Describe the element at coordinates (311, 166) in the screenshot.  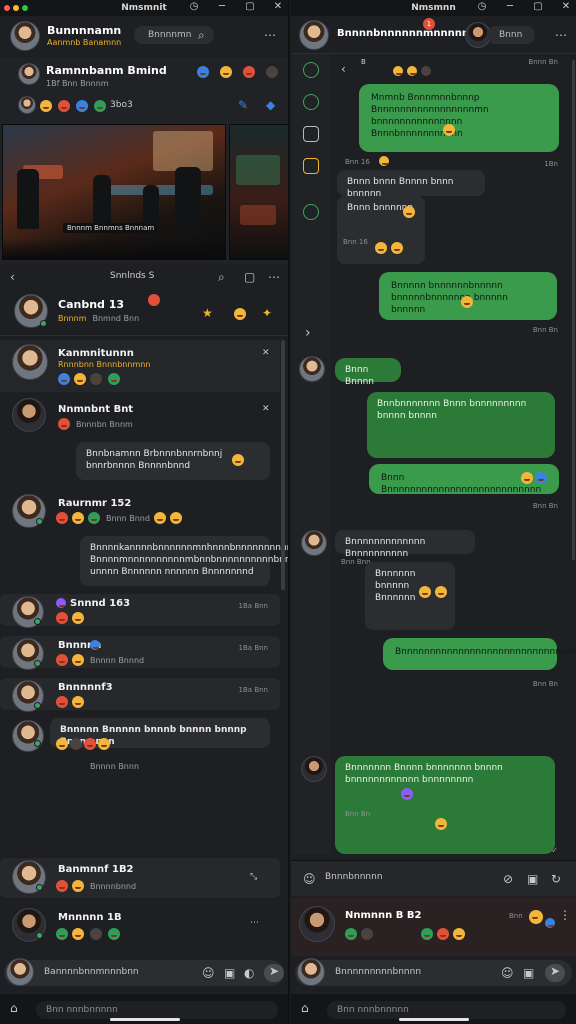
I see `calendar-icon` at that location.